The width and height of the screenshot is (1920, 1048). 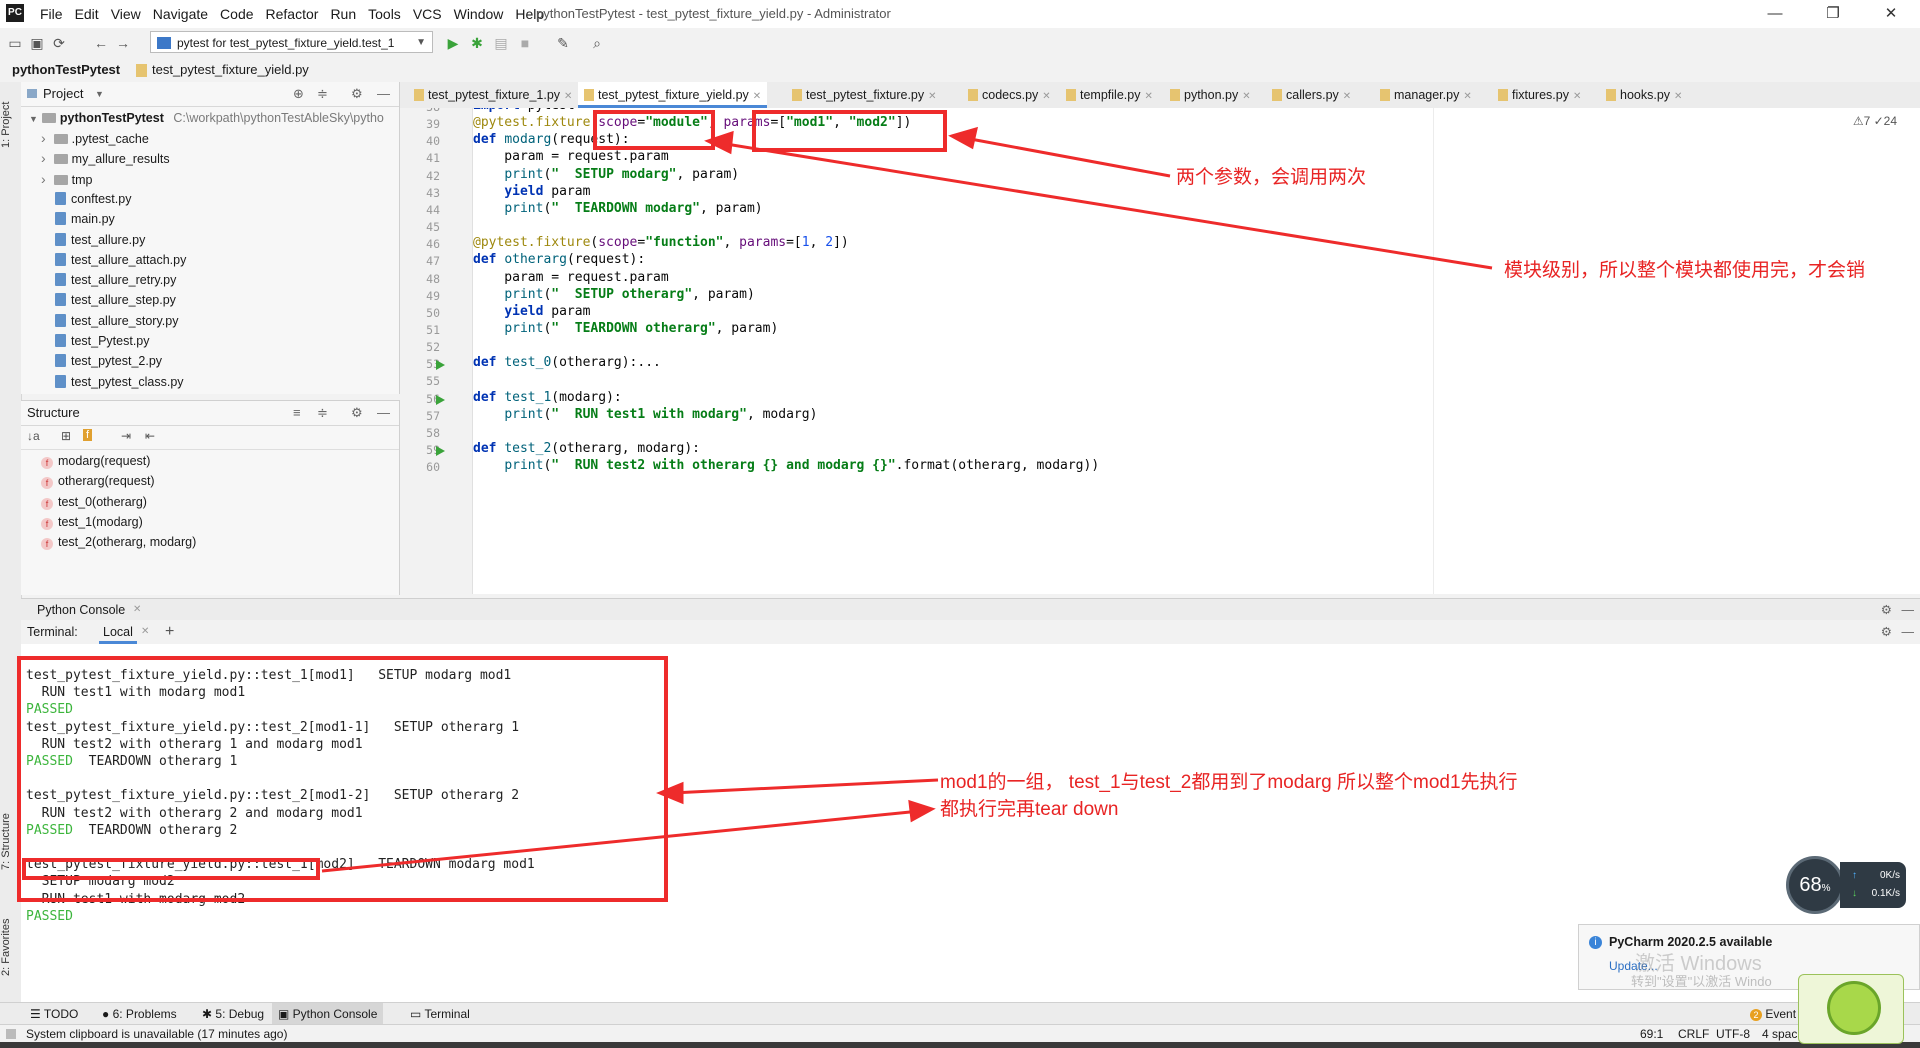 What do you see at coordinates (1029, 809) in the screenshot?
I see `annotation-mod1-group-line2: 都执行完再tear down` at bounding box center [1029, 809].